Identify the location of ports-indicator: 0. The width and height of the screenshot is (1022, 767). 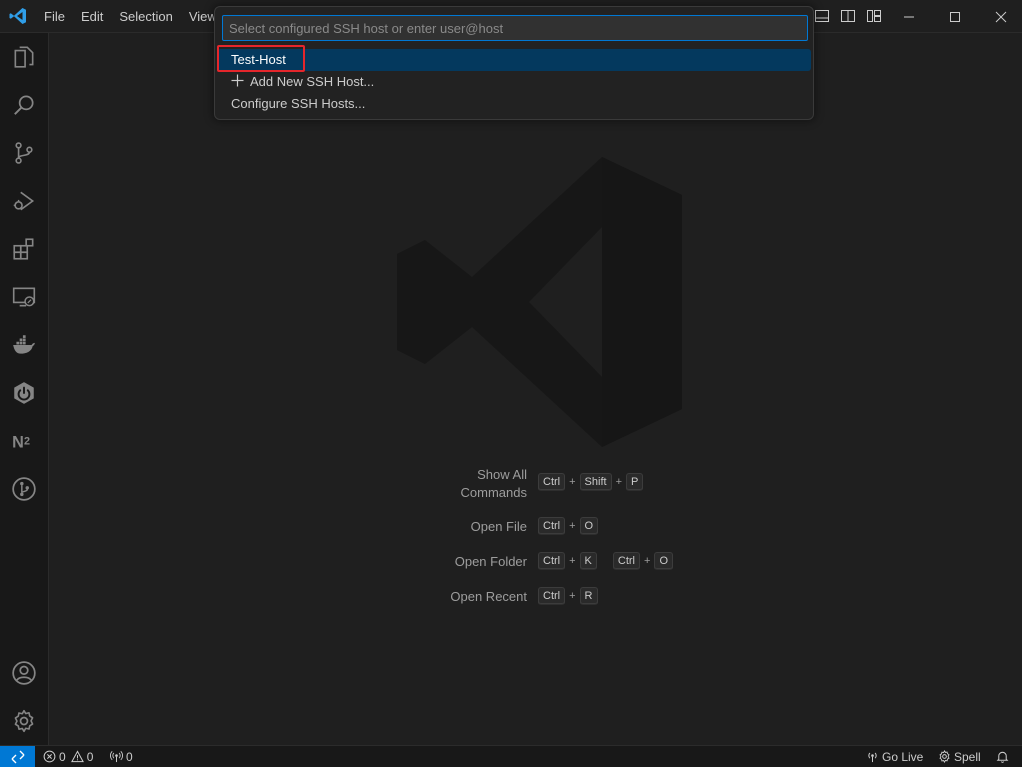
(121, 756).